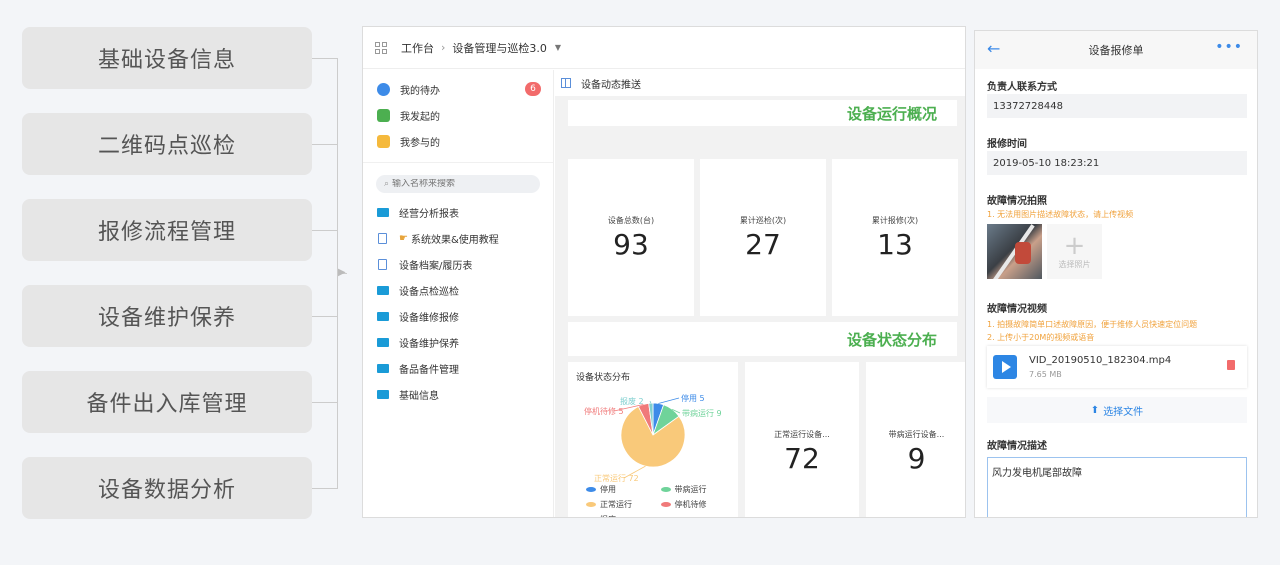 Image resolution: width=1280 pixels, height=565 pixels. What do you see at coordinates (436, 266) in the screenshot?
I see `sidebar-item-label: 设备档案/履历表` at bounding box center [436, 266].